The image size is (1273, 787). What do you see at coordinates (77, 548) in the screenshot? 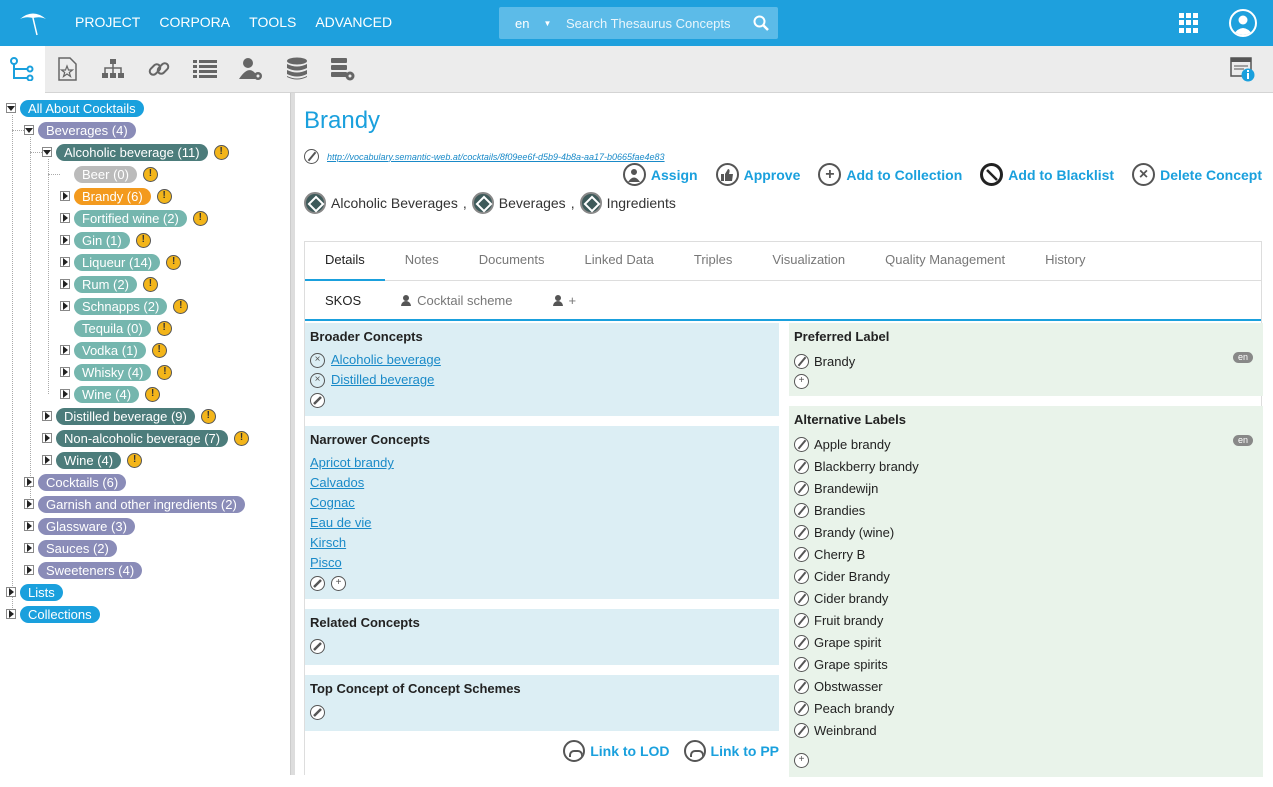
I see `tree-node-label: Sauces (2)` at bounding box center [77, 548].